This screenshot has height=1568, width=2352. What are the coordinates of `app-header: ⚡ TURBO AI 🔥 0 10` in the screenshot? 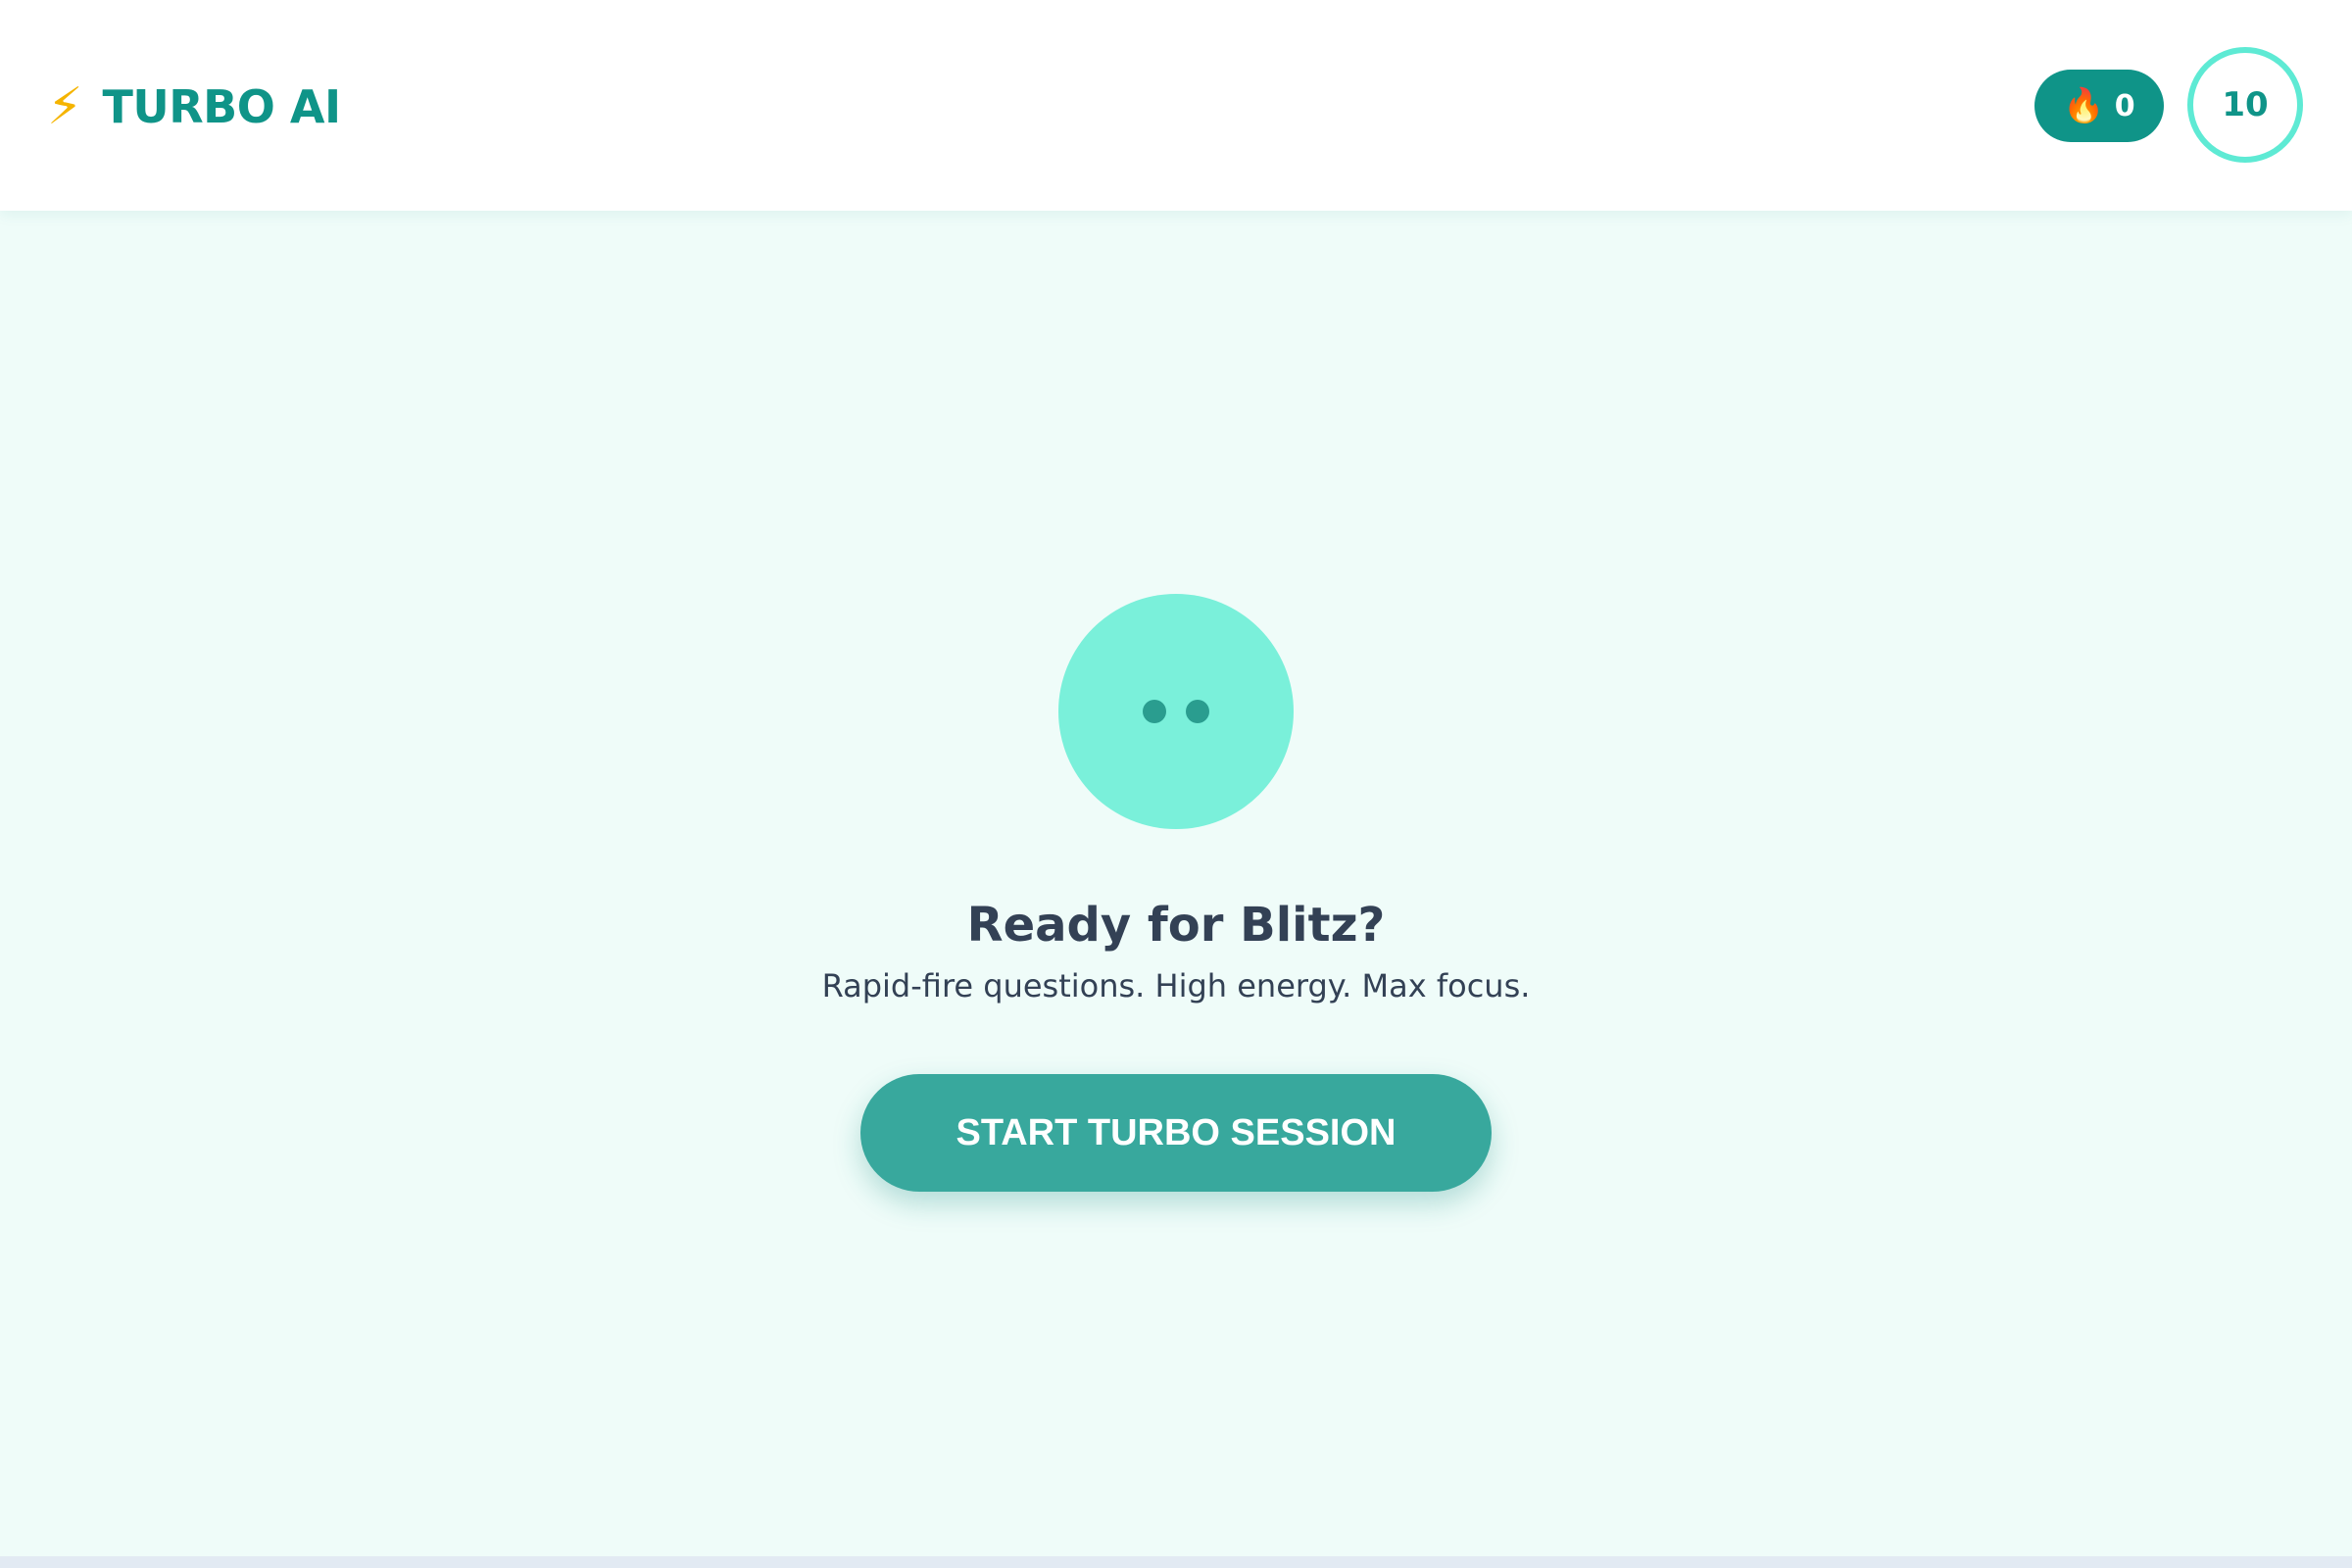 It's located at (1176, 105).